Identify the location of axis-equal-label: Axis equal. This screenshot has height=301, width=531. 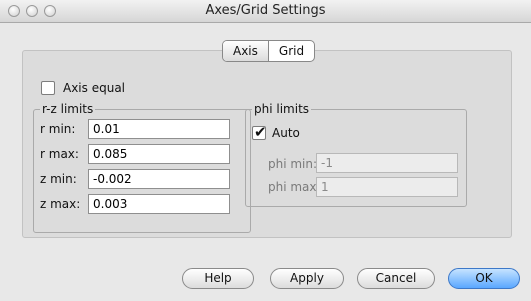
(94, 88).